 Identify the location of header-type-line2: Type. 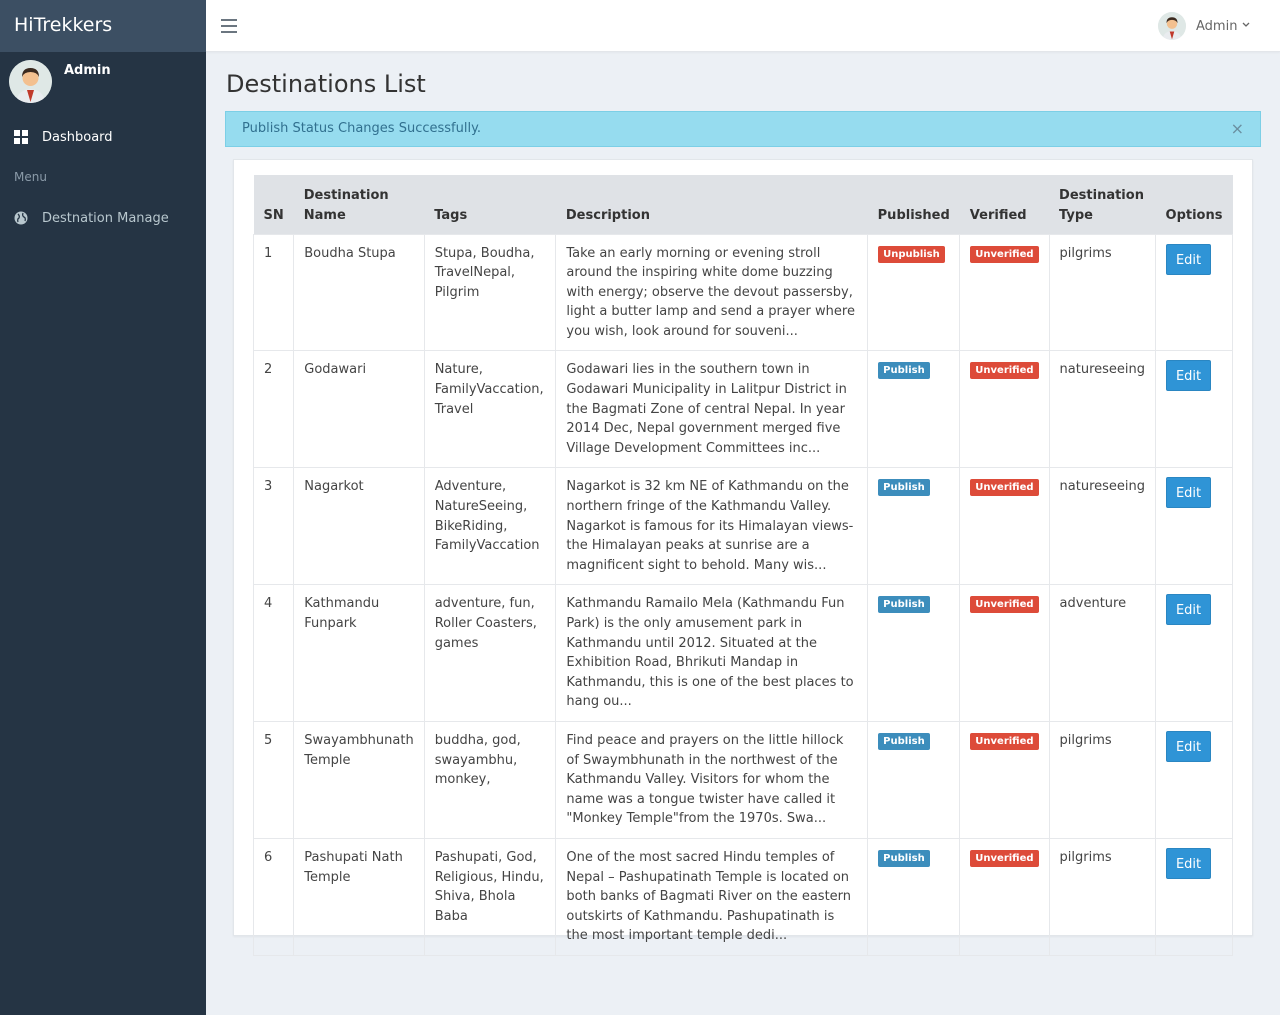
(1076, 215).